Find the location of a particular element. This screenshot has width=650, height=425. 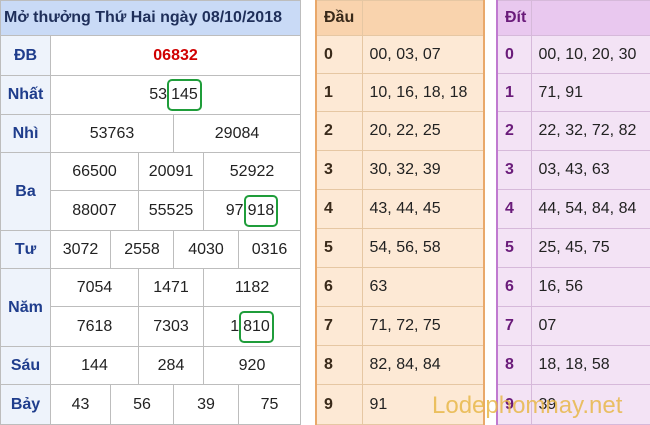

dau-digit: 3 is located at coordinates (339, 170).